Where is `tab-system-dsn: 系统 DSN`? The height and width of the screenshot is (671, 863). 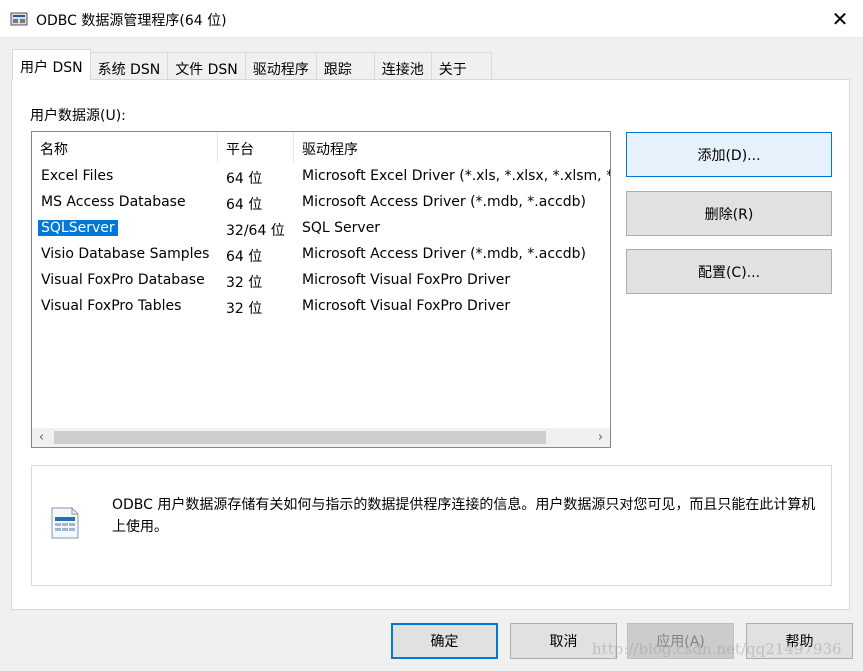
tab-system-dsn: 系统 DSN is located at coordinates (129, 66).